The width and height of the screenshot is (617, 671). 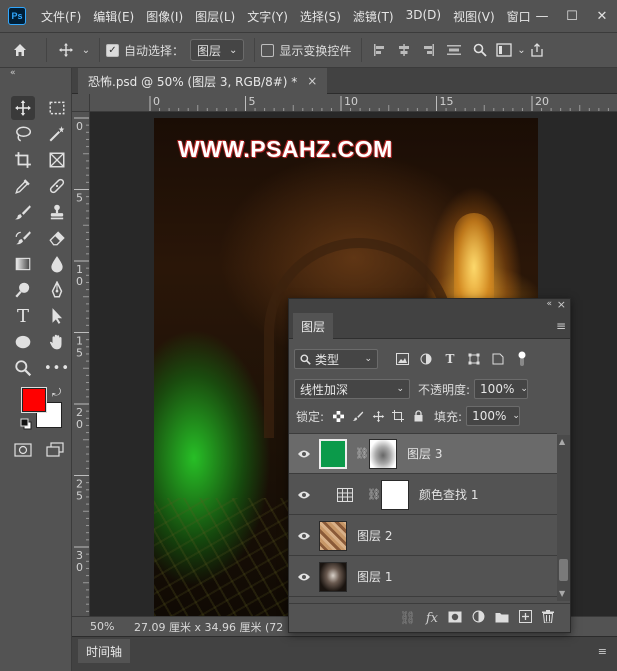 What do you see at coordinates (374, 576) in the screenshot?
I see `layer-name: 图层 1` at bounding box center [374, 576].